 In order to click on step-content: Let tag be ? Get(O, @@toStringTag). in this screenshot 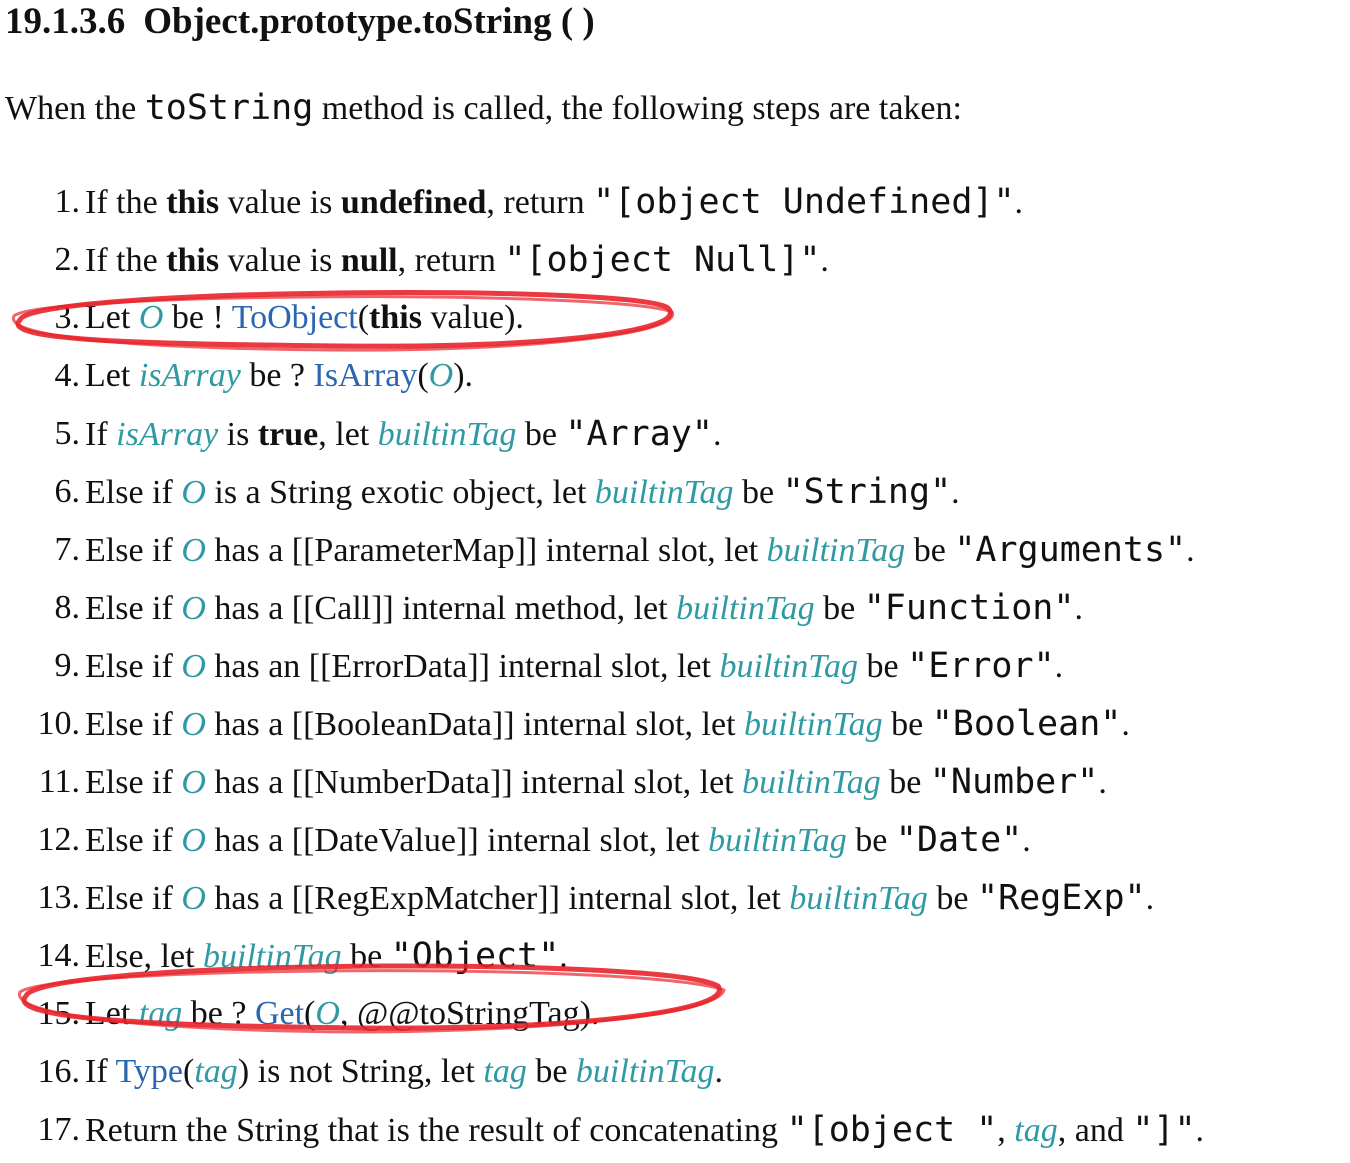, I will do `click(342, 1014)`.